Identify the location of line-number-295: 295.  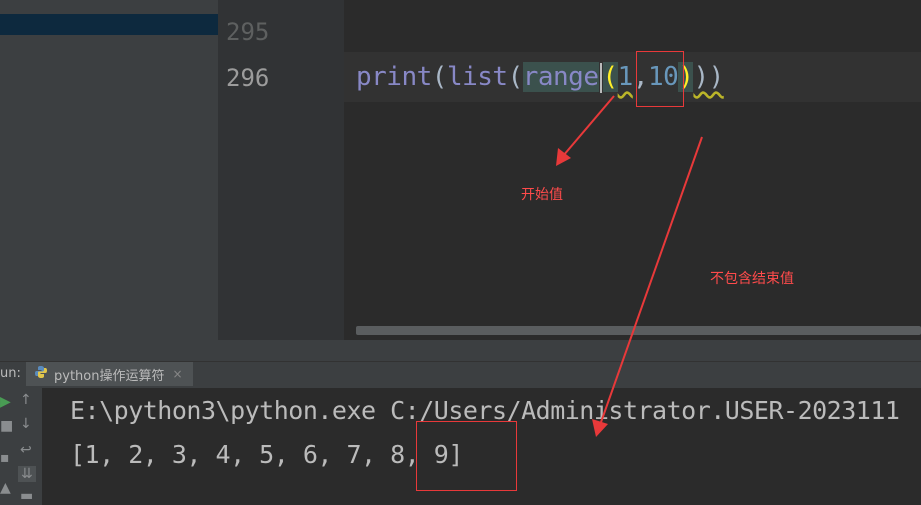
(248, 32).